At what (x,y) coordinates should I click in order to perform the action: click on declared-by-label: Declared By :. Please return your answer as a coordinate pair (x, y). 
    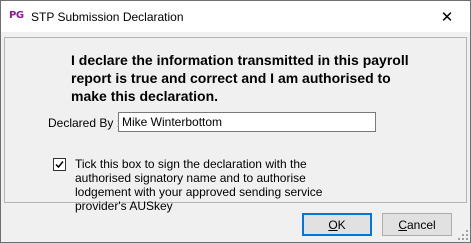
    Looking at the image, I should click on (84, 123).